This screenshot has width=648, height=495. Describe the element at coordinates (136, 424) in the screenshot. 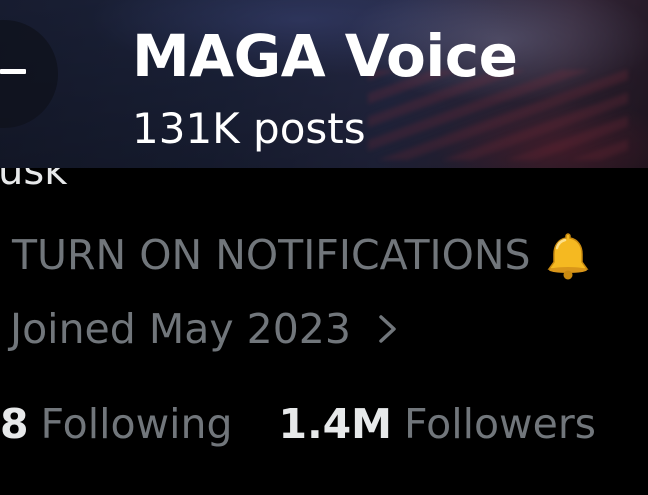

I see `following-label: Following` at that location.